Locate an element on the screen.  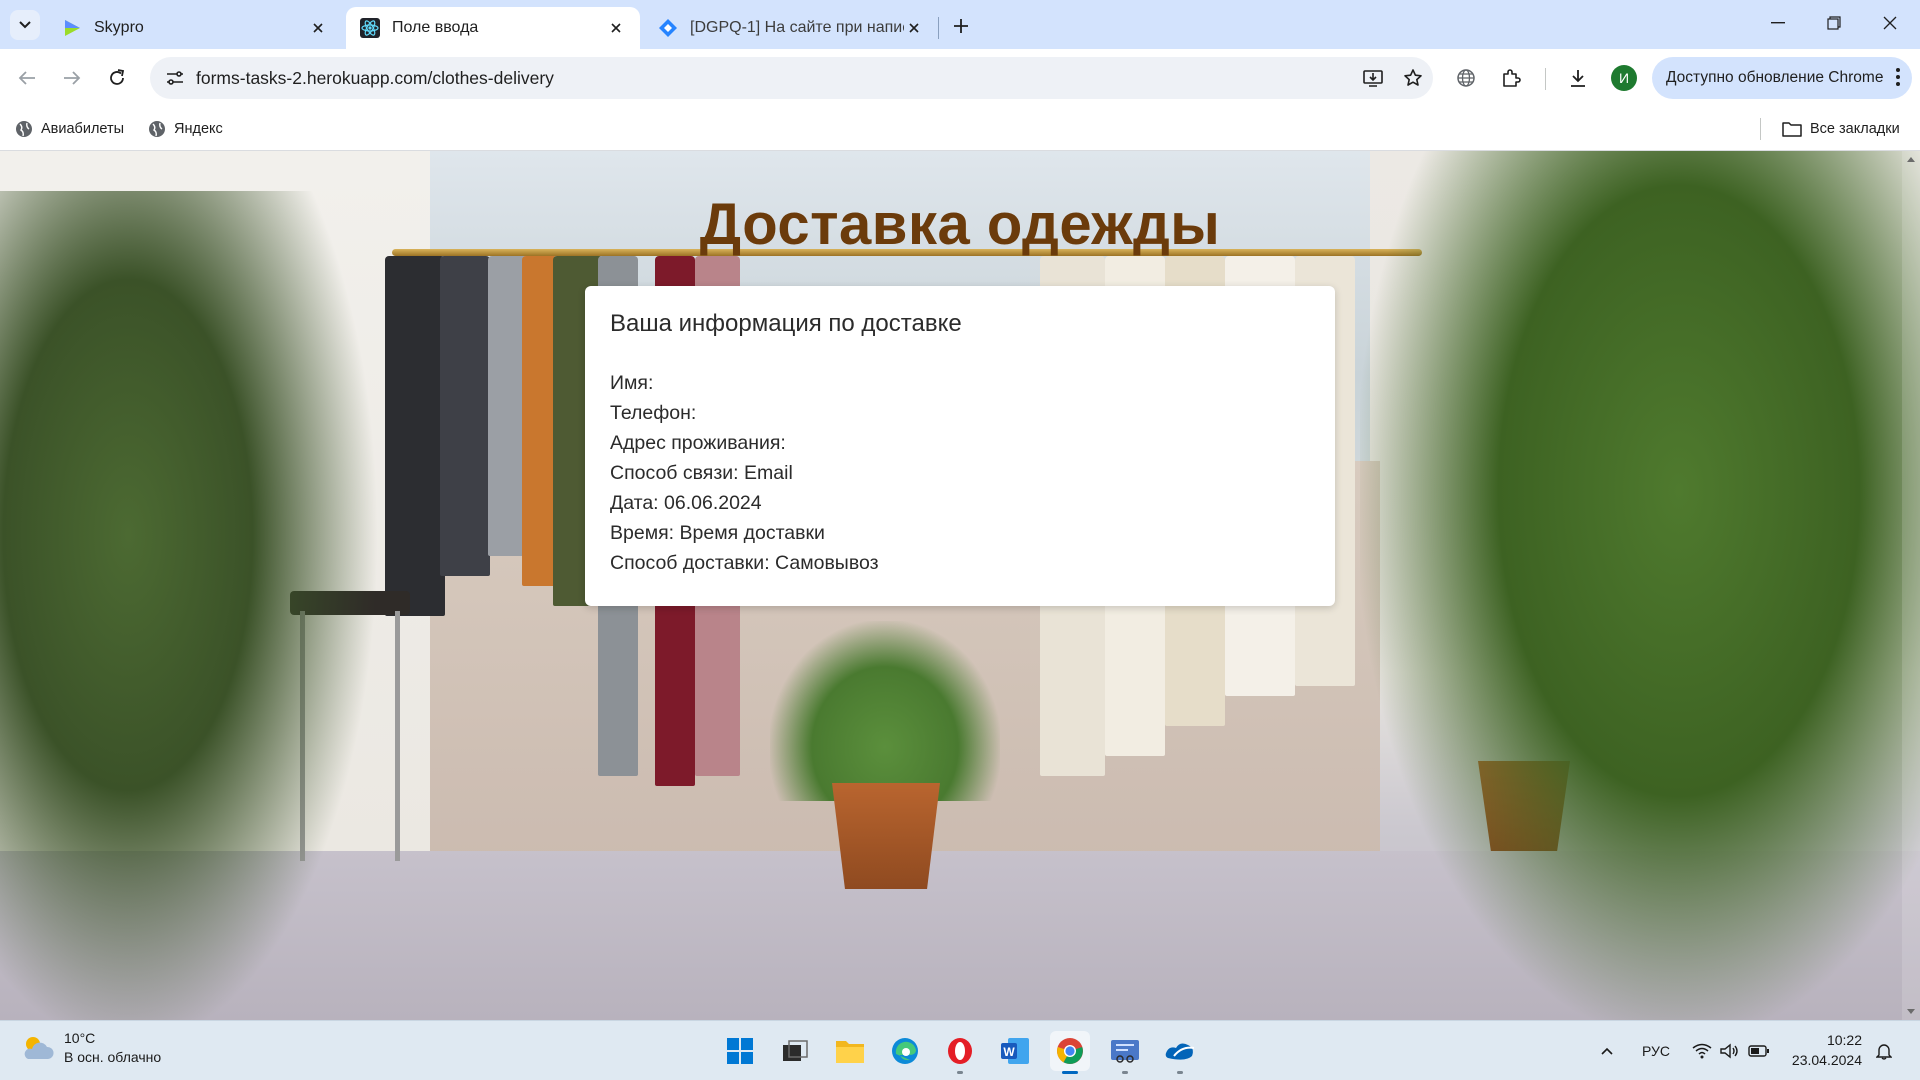
minimize-button is located at coordinates (1778, 23).